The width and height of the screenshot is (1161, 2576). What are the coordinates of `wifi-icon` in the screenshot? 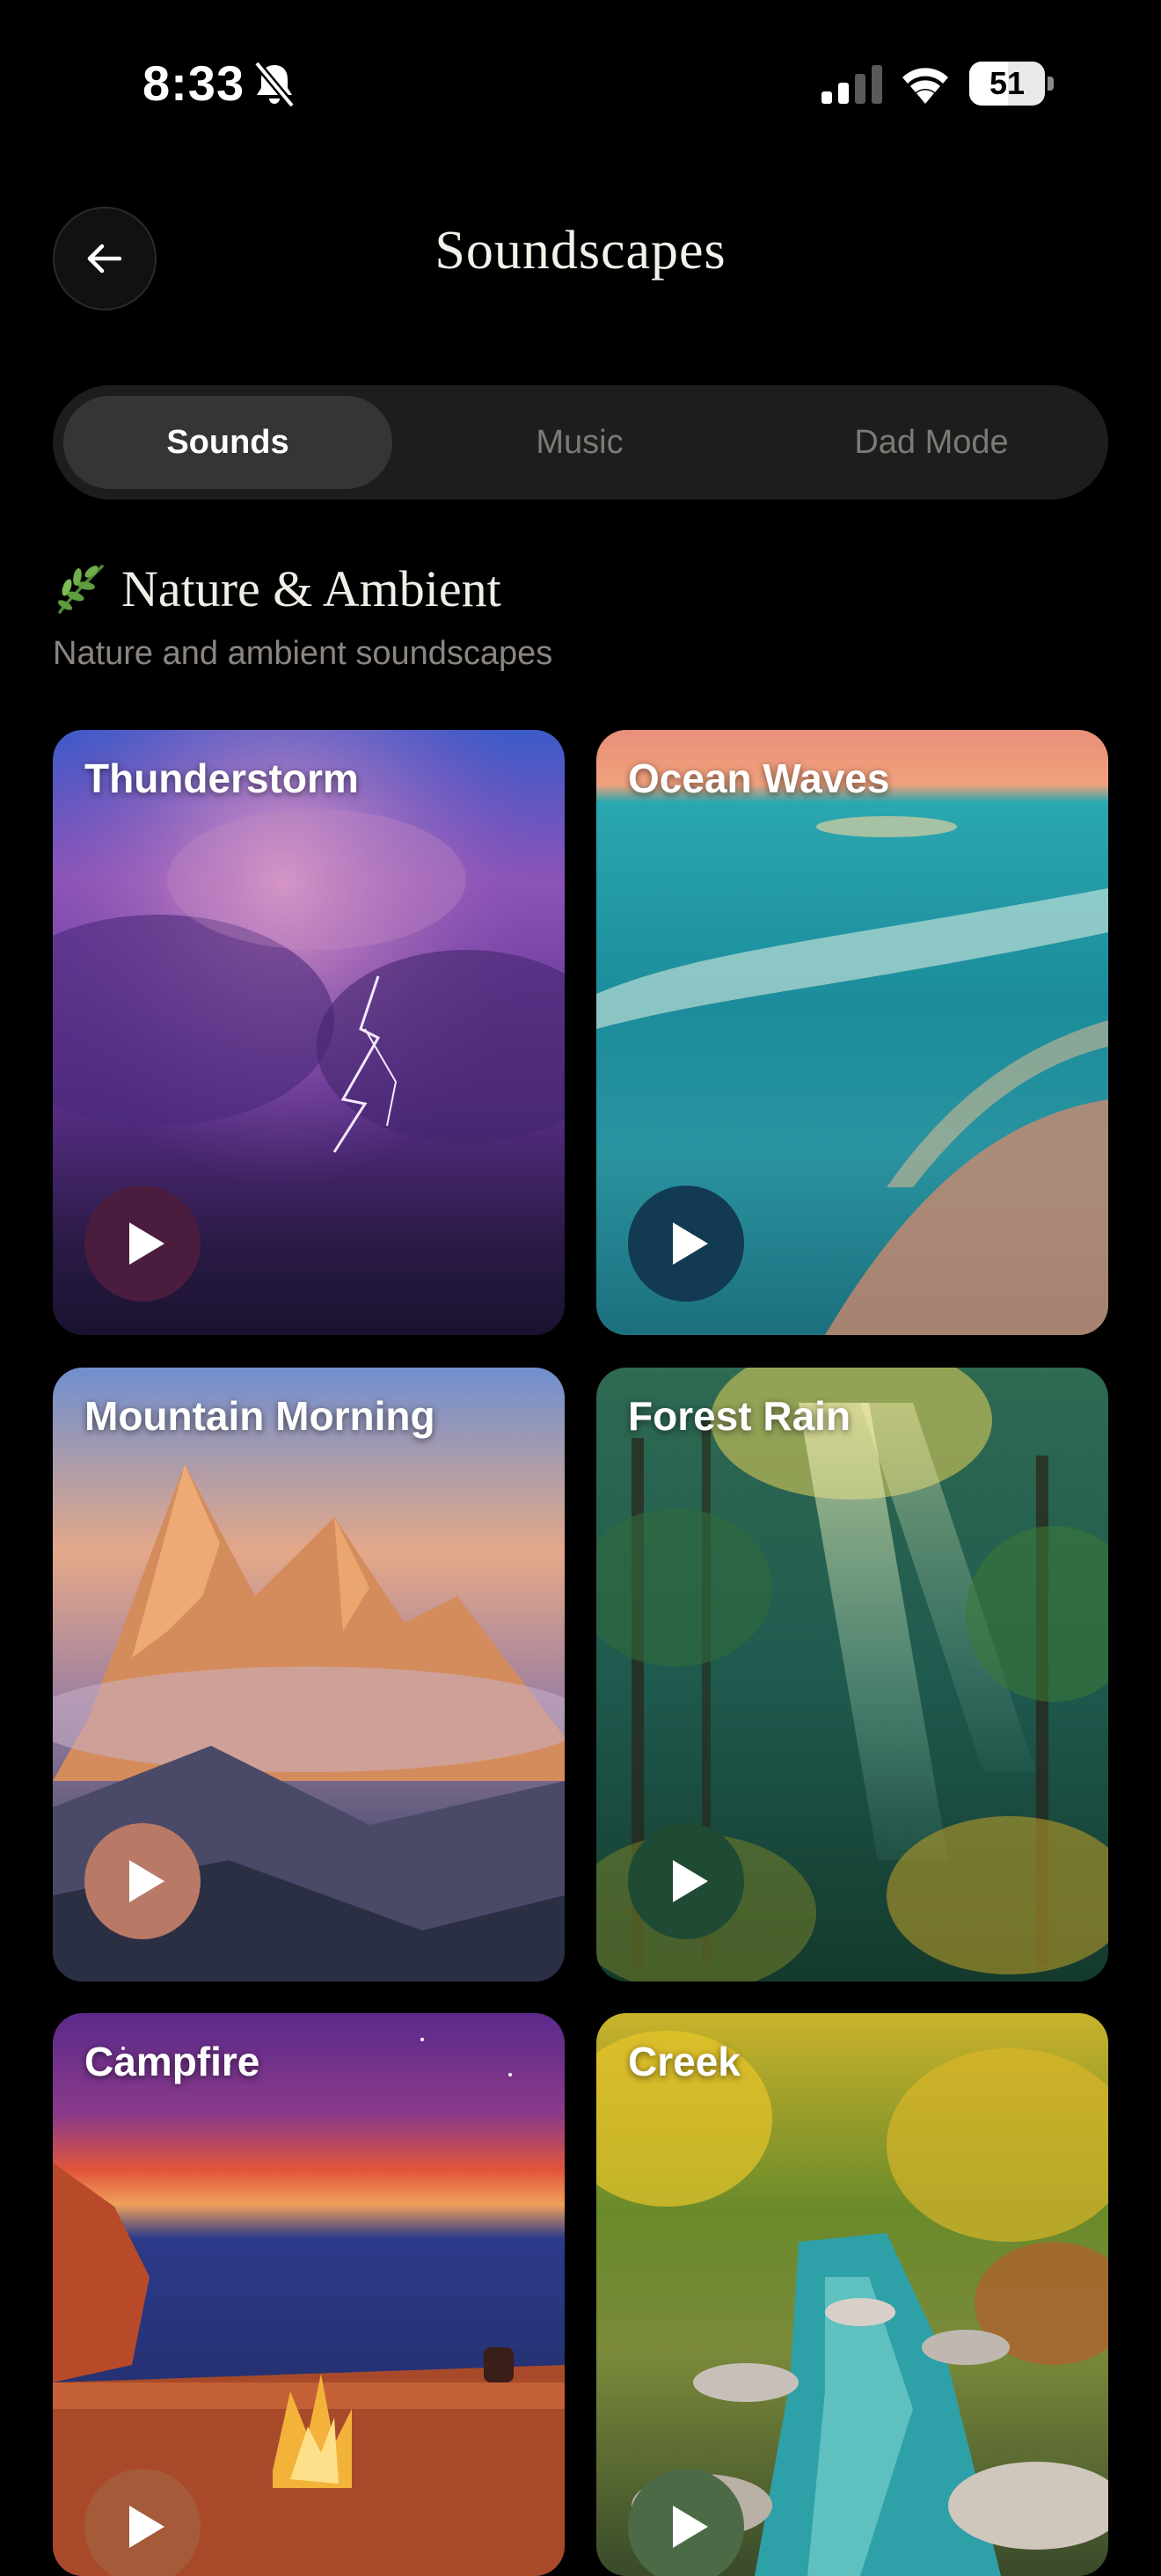 It's located at (925, 83).